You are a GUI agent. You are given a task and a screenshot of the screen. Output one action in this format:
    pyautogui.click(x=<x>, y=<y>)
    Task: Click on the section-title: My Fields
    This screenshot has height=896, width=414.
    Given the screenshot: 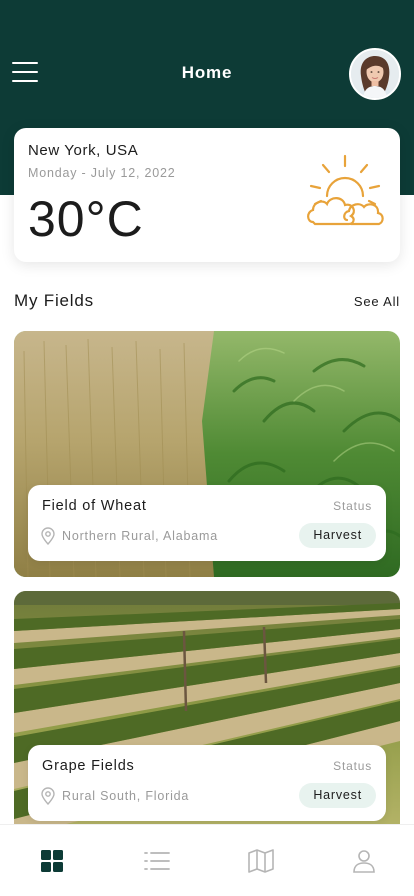 What is the action you would take?
    pyautogui.click(x=54, y=300)
    